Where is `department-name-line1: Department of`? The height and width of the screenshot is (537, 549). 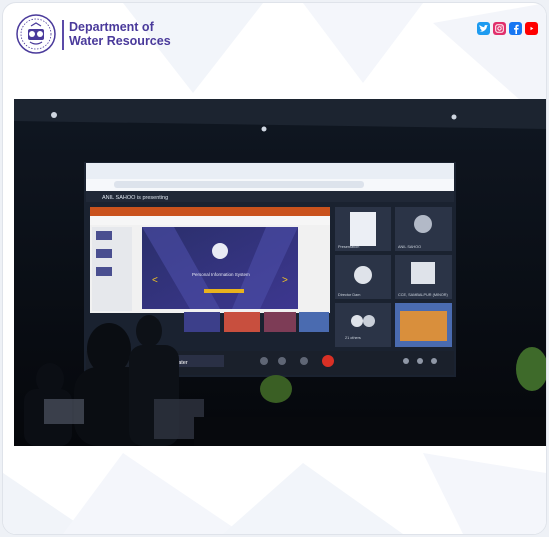 department-name-line1: Department of is located at coordinates (111, 27).